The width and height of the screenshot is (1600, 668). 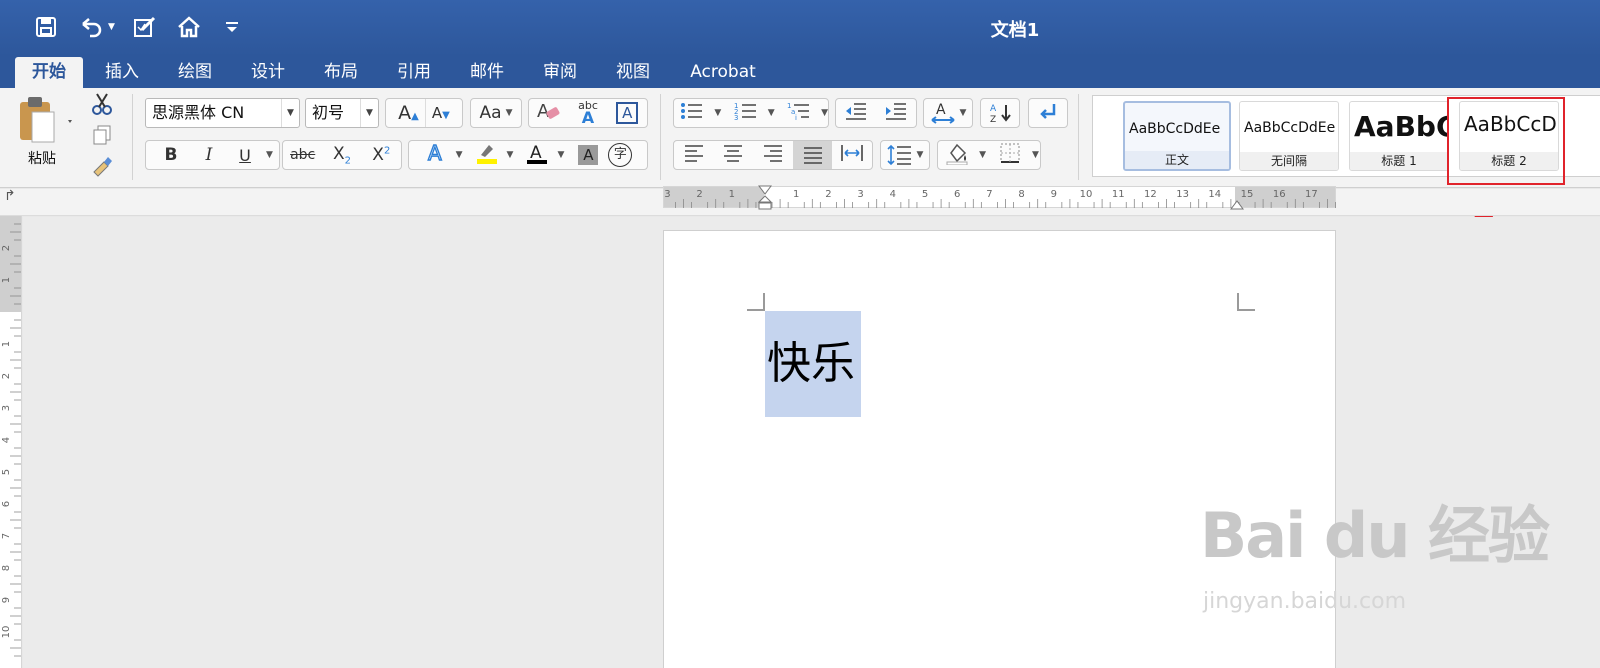 What do you see at coordinates (856, 113) in the screenshot?
I see `decrease-indent-icon` at bounding box center [856, 113].